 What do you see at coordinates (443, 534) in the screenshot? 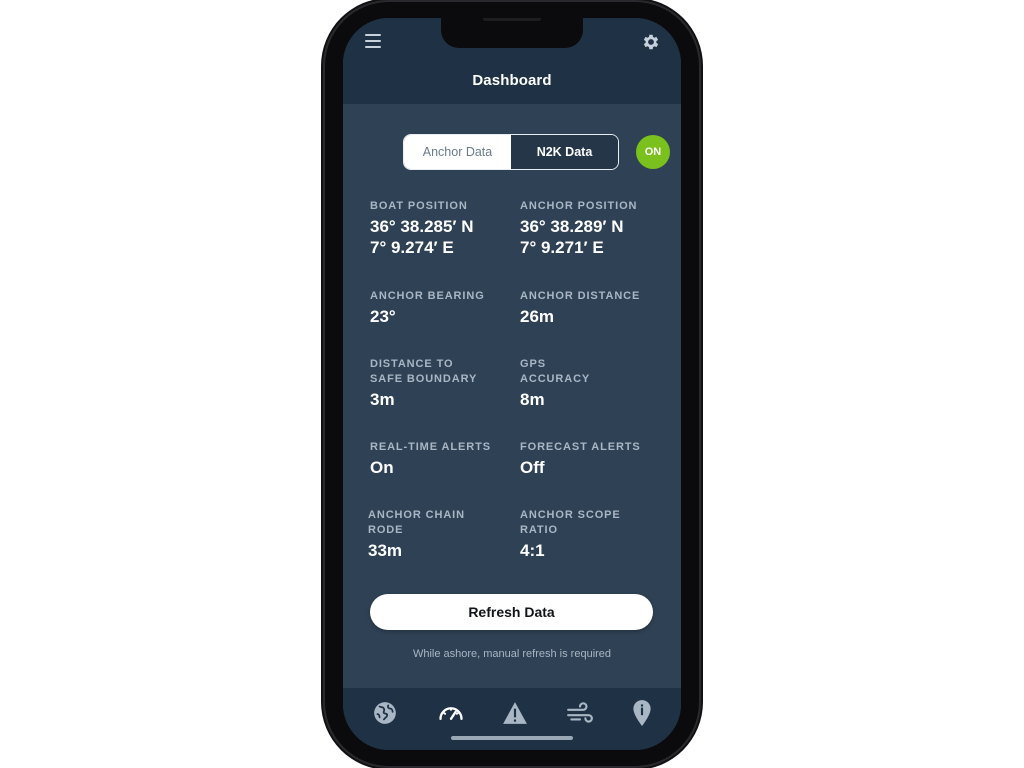
I see `anchor-chain-rode-stat: ANCHOR CHAIN RODE 33m` at bounding box center [443, 534].